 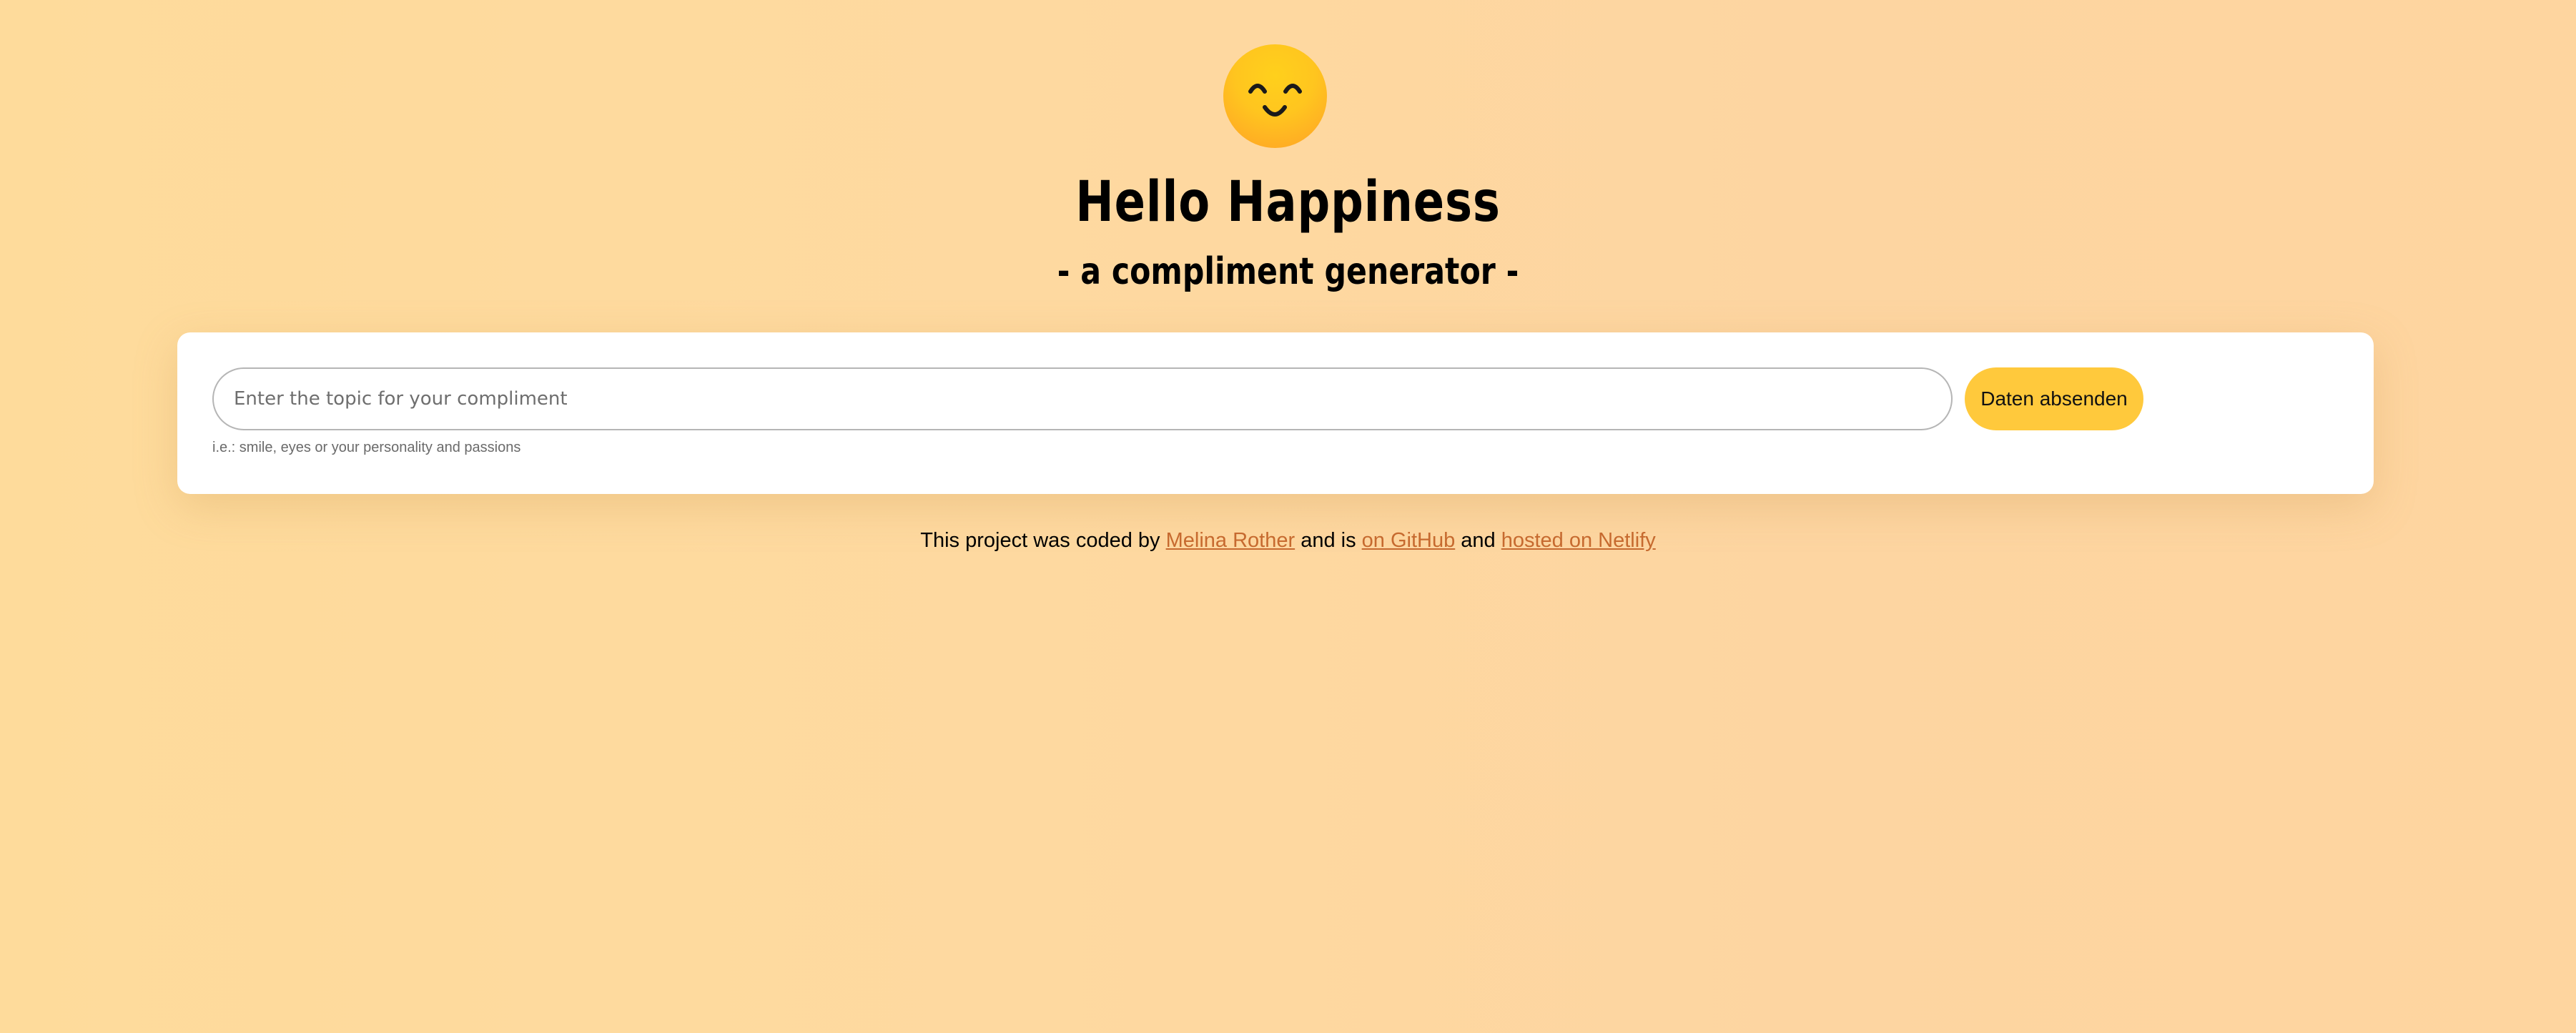 I want to click on topic-input, so click(x=1082, y=398).